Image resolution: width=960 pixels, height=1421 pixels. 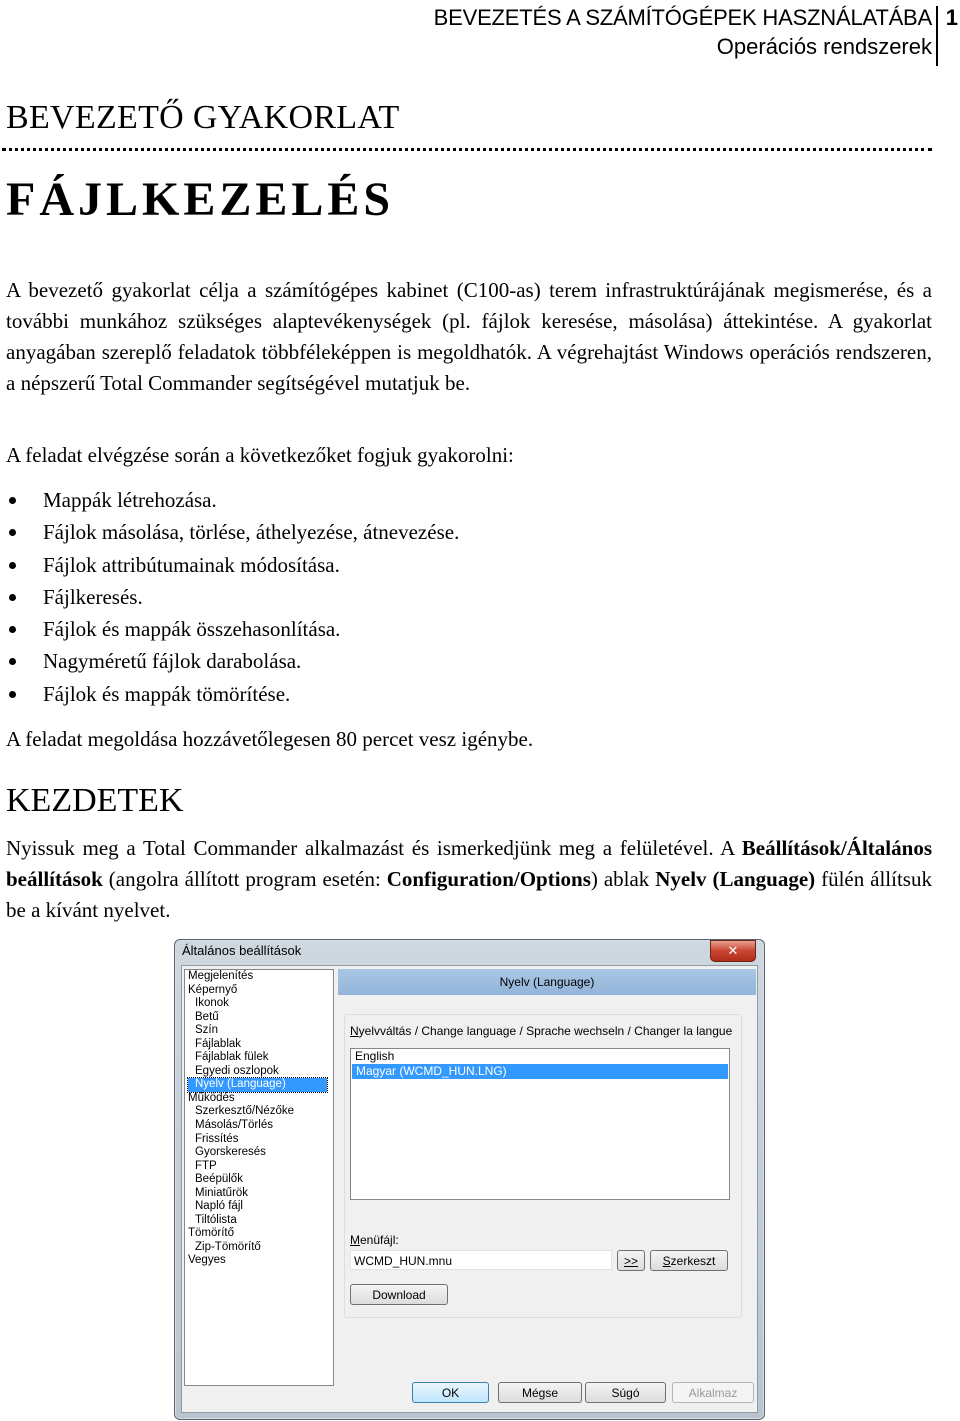 I want to click on tree-item: Szerkesztő/Nézőke, so click(x=259, y=1112).